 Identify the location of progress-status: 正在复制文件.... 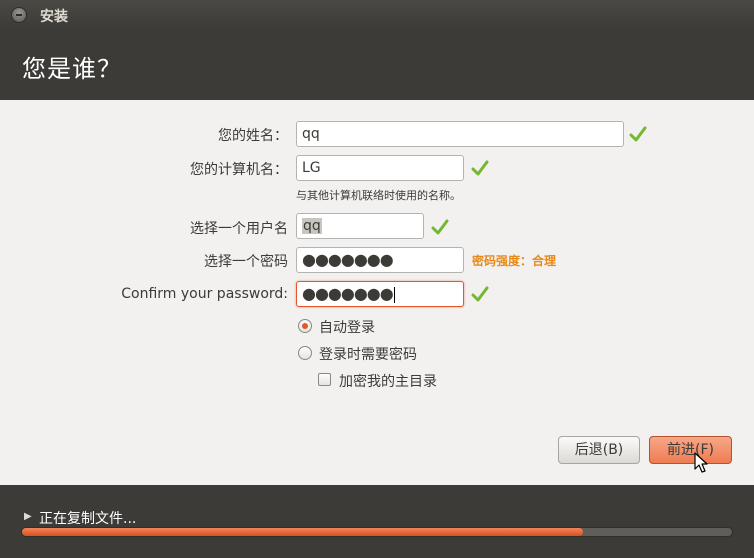
(87, 518).